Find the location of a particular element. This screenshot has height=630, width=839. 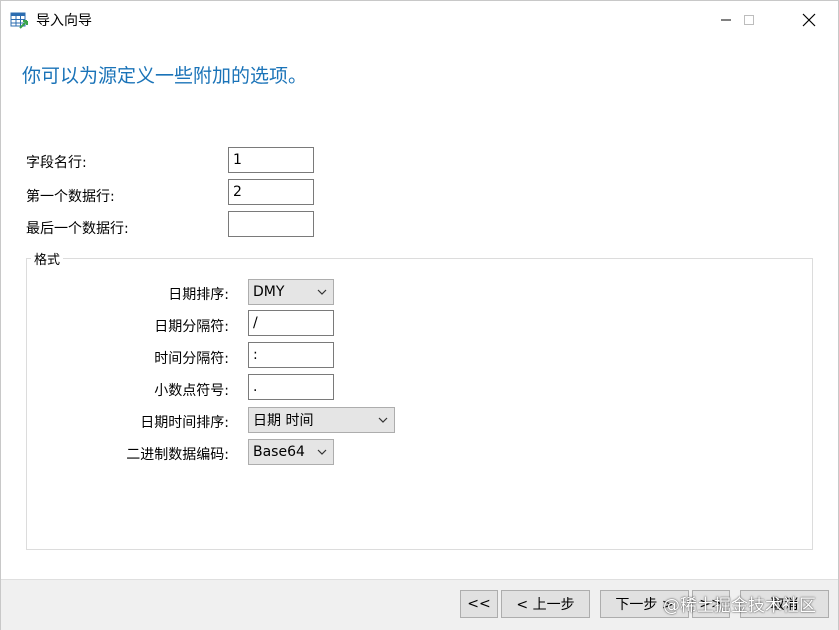

window-title: 导入向导 is located at coordinates (64, 21).